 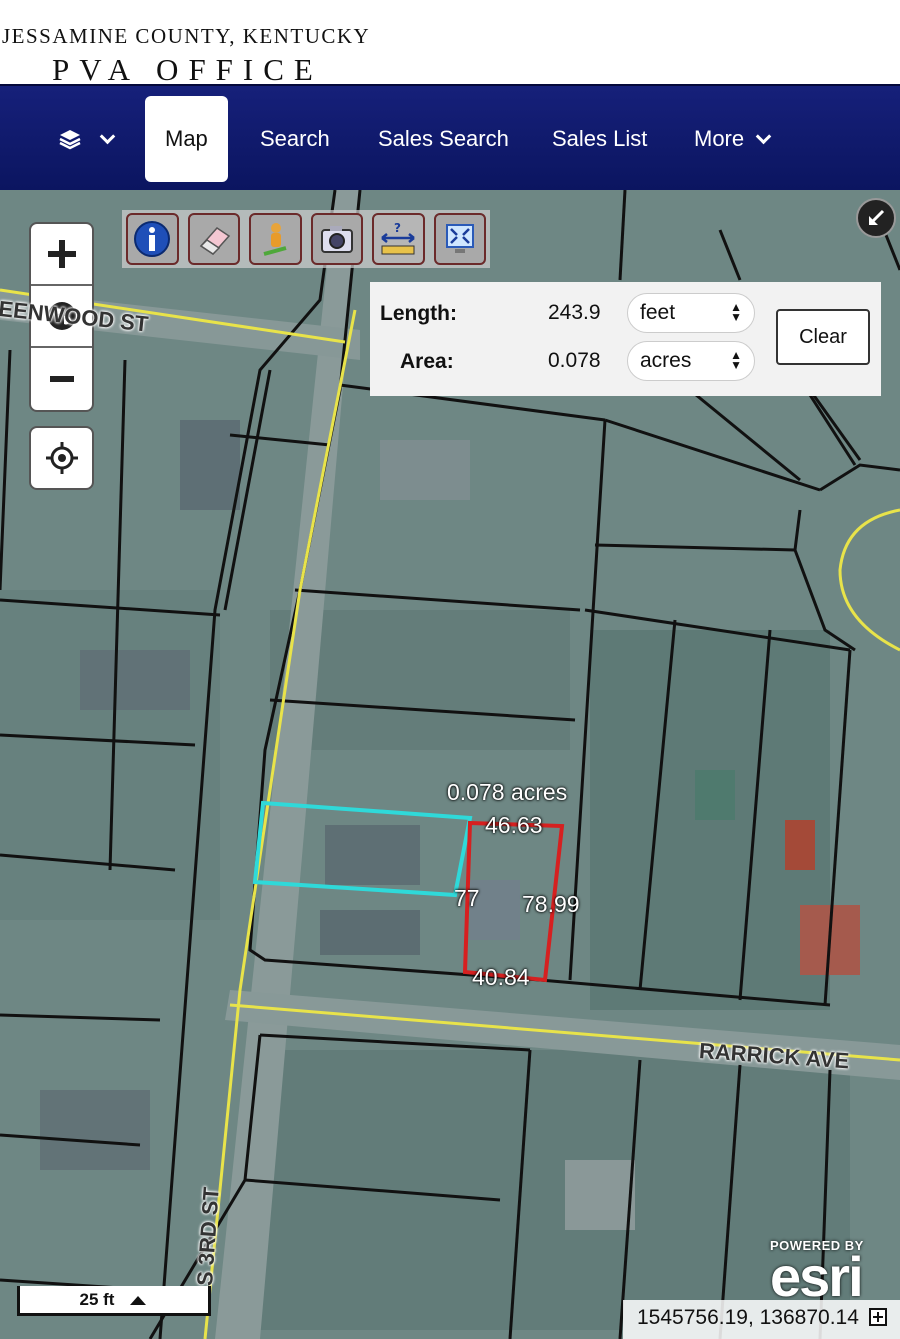 What do you see at coordinates (877, 1317) in the screenshot?
I see `plus-box-icon` at bounding box center [877, 1317].